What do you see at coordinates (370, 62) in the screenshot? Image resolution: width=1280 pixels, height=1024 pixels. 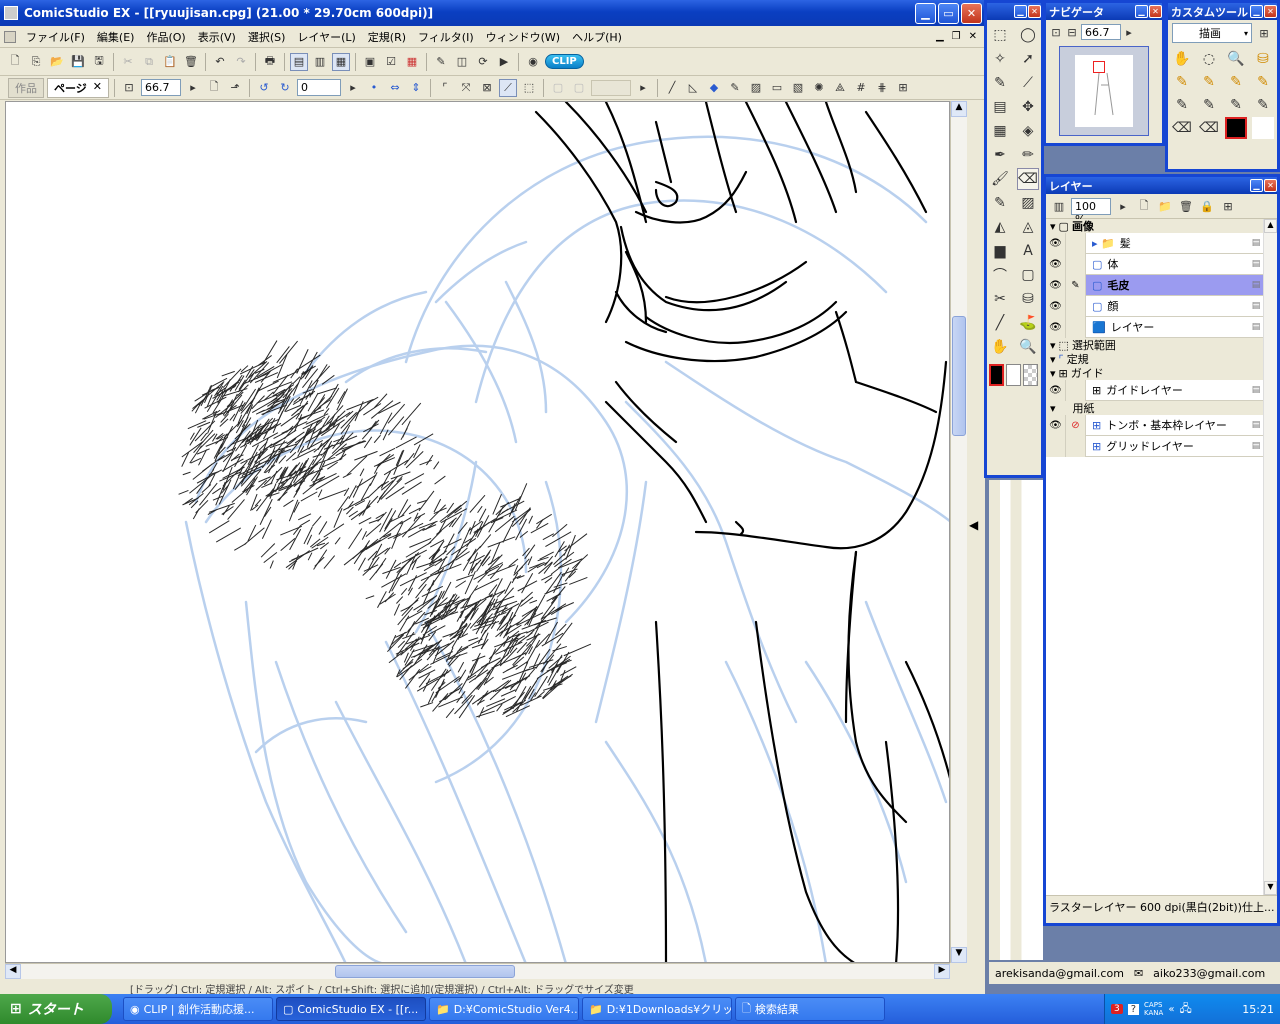 I see `panel-icon: ▣` at bounding box center [370, 62].